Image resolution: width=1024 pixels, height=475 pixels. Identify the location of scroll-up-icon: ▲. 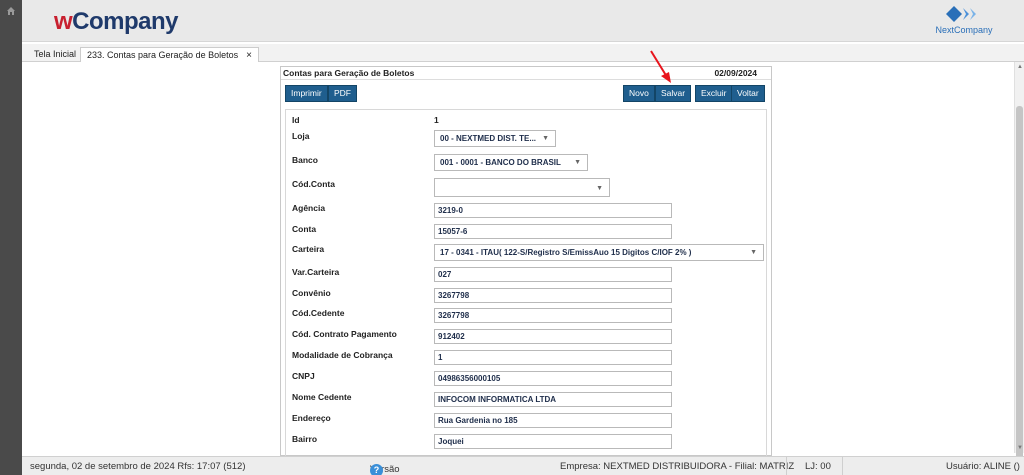
(1020, 67).